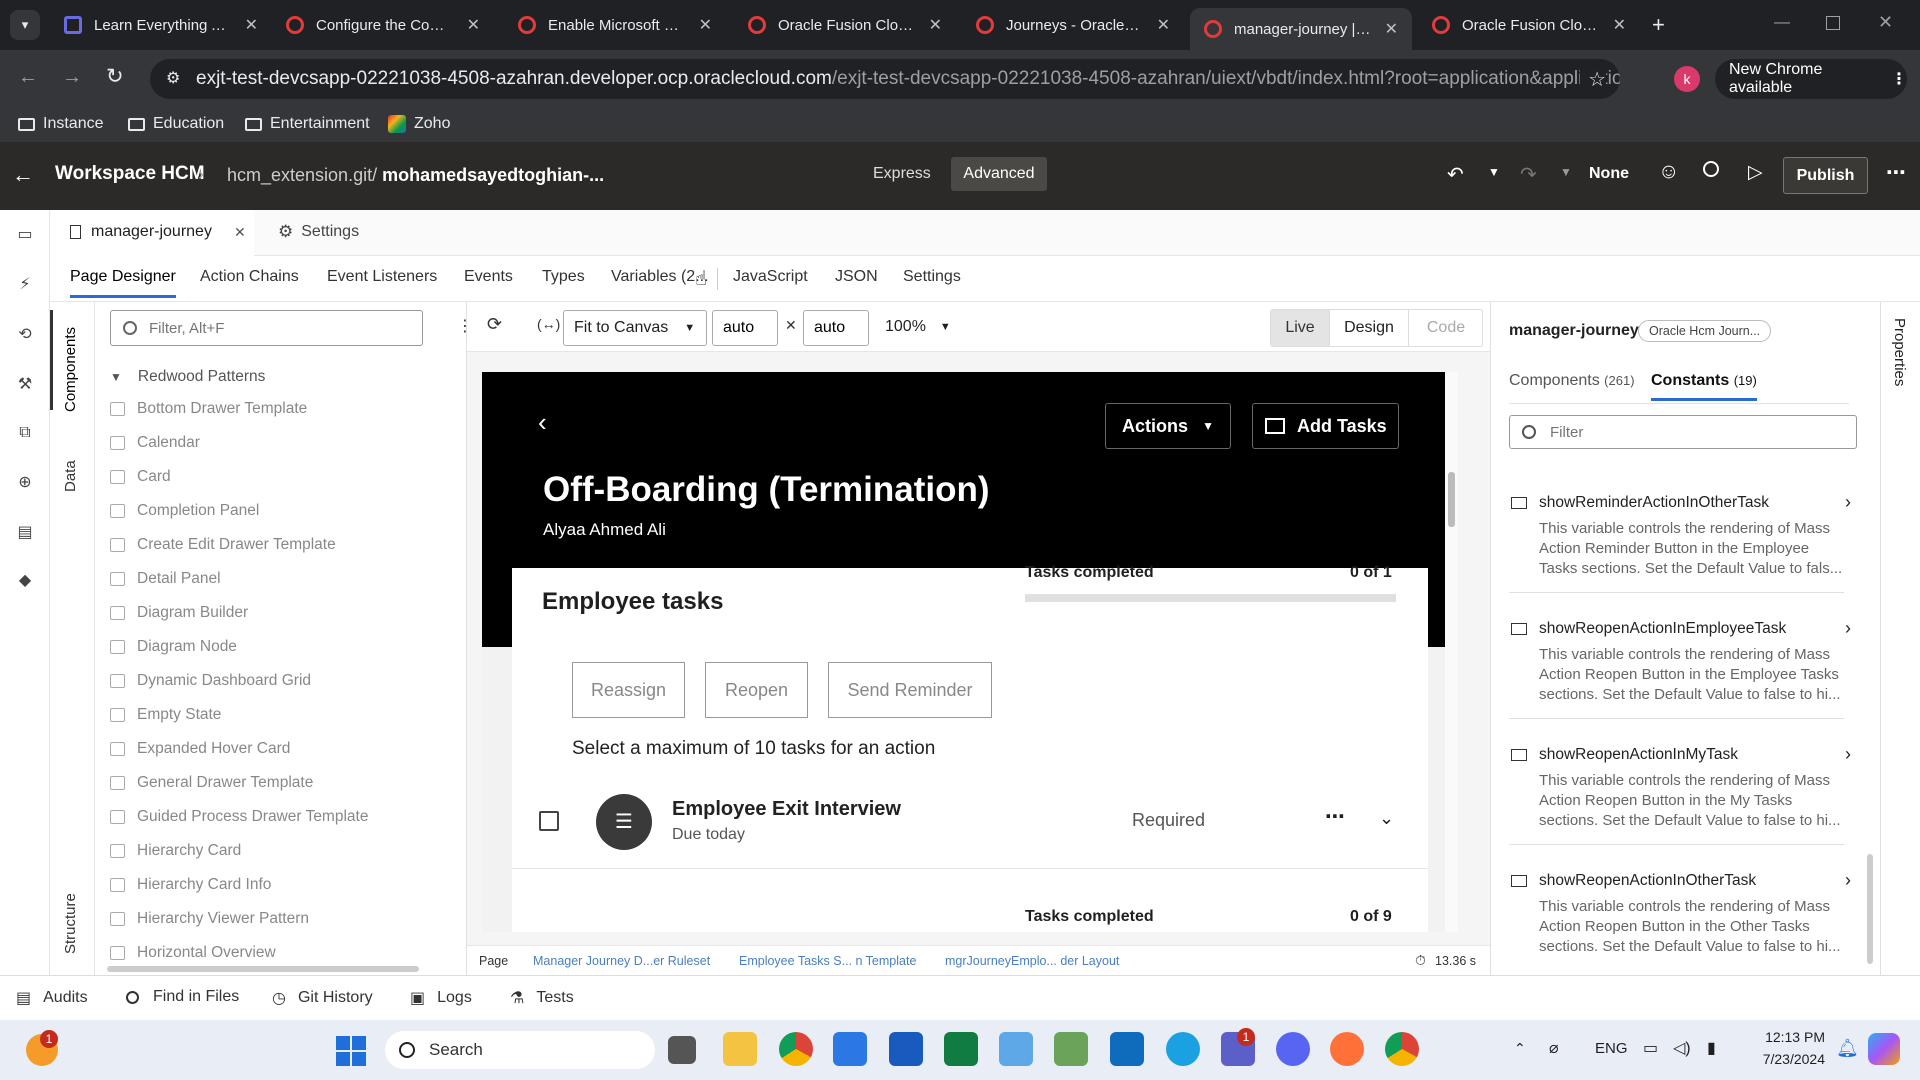  I want to click on edge-icon, so click(1183, 1049).